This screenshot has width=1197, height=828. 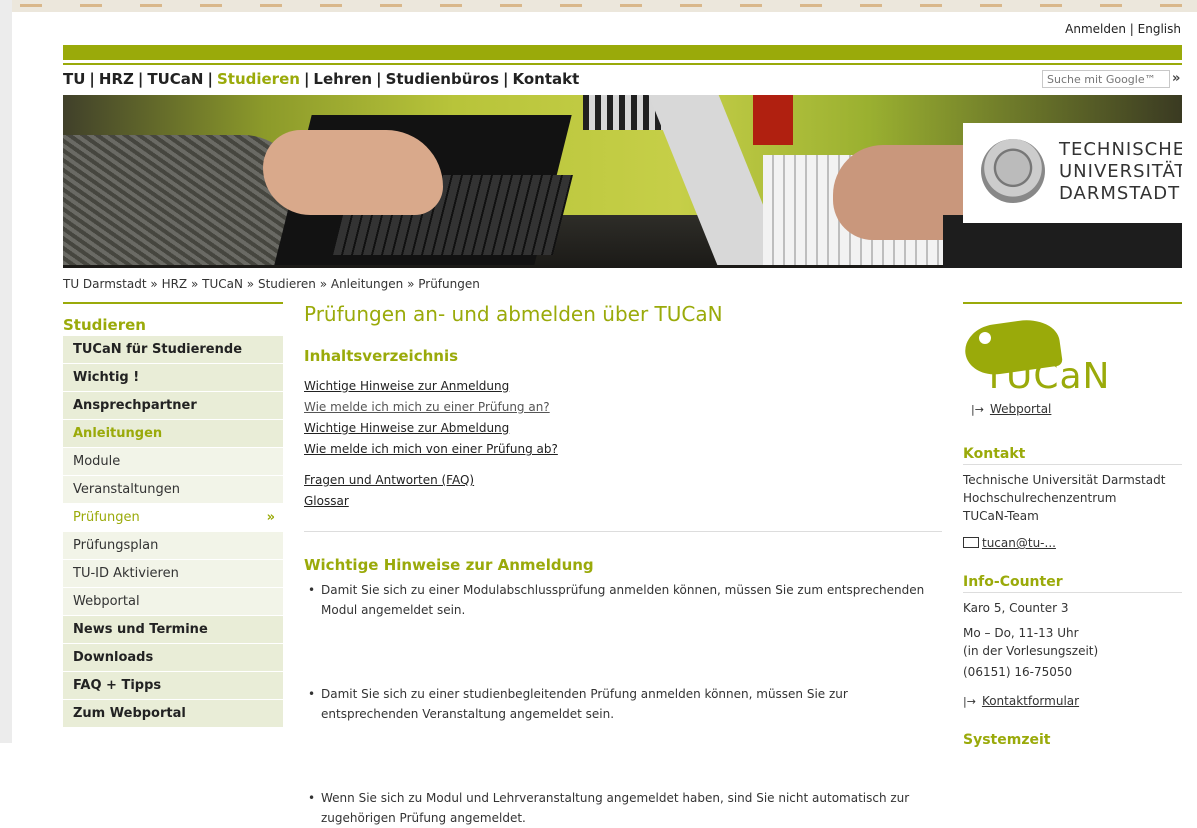 What do you see at coordinates (546, 79) in the screenshot?
I see `topnav-item-kontakt: Kontakt` at bounding box center [546, 79].